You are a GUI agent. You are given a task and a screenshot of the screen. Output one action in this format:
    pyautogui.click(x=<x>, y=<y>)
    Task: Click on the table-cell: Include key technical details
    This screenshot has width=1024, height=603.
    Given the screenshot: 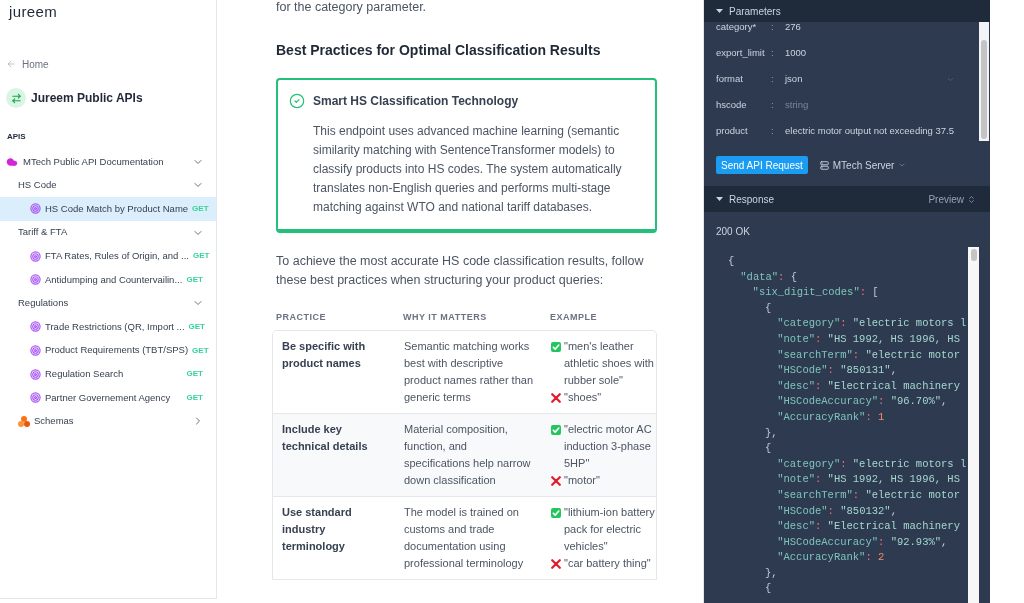 What is the action you would take?
    pyautogui.click(x=333, y=455)
    